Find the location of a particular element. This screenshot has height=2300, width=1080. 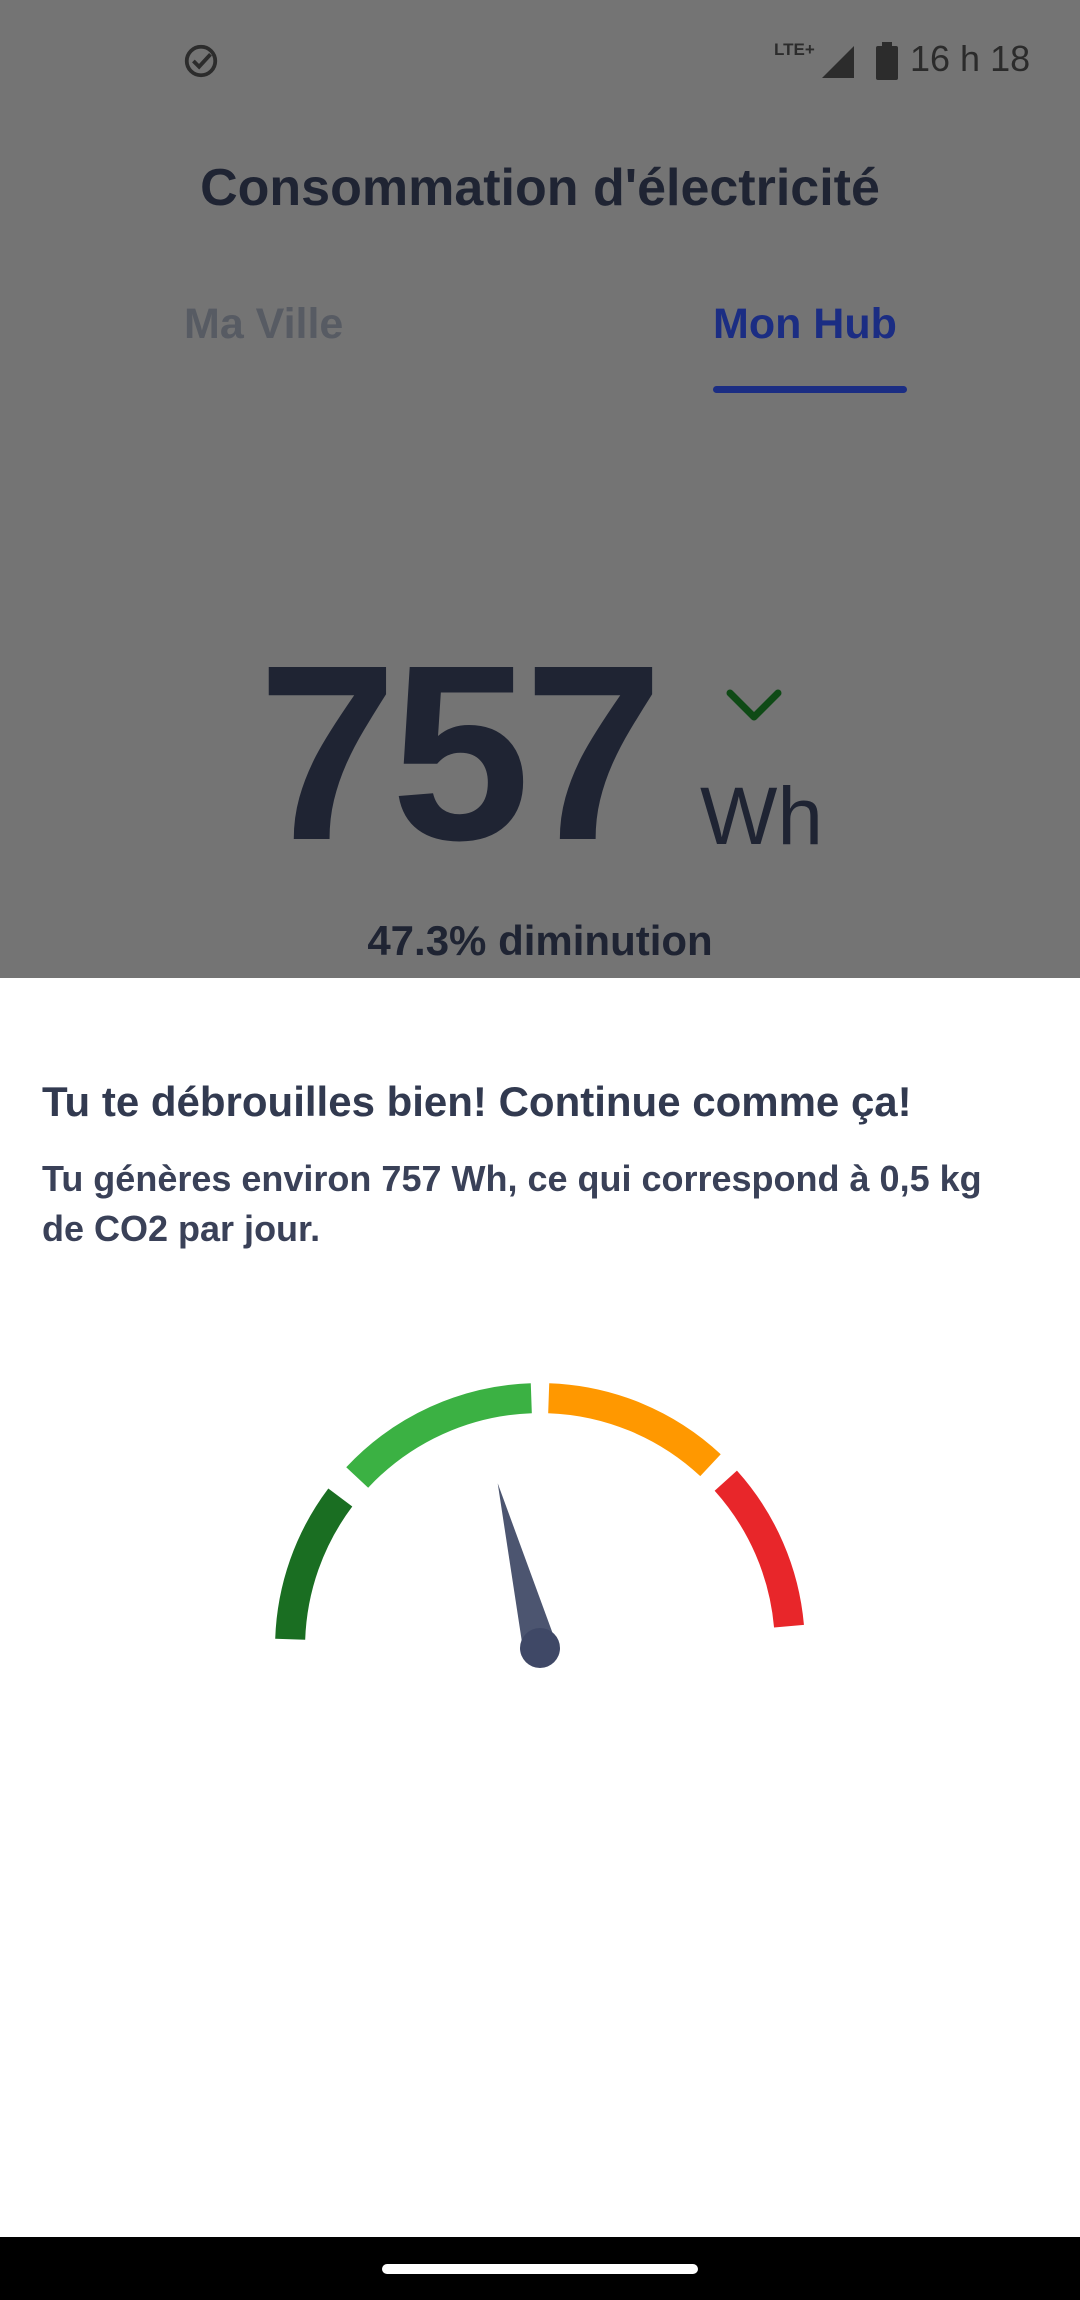

gauge-segment-green is located at coordinates (439, 1435).